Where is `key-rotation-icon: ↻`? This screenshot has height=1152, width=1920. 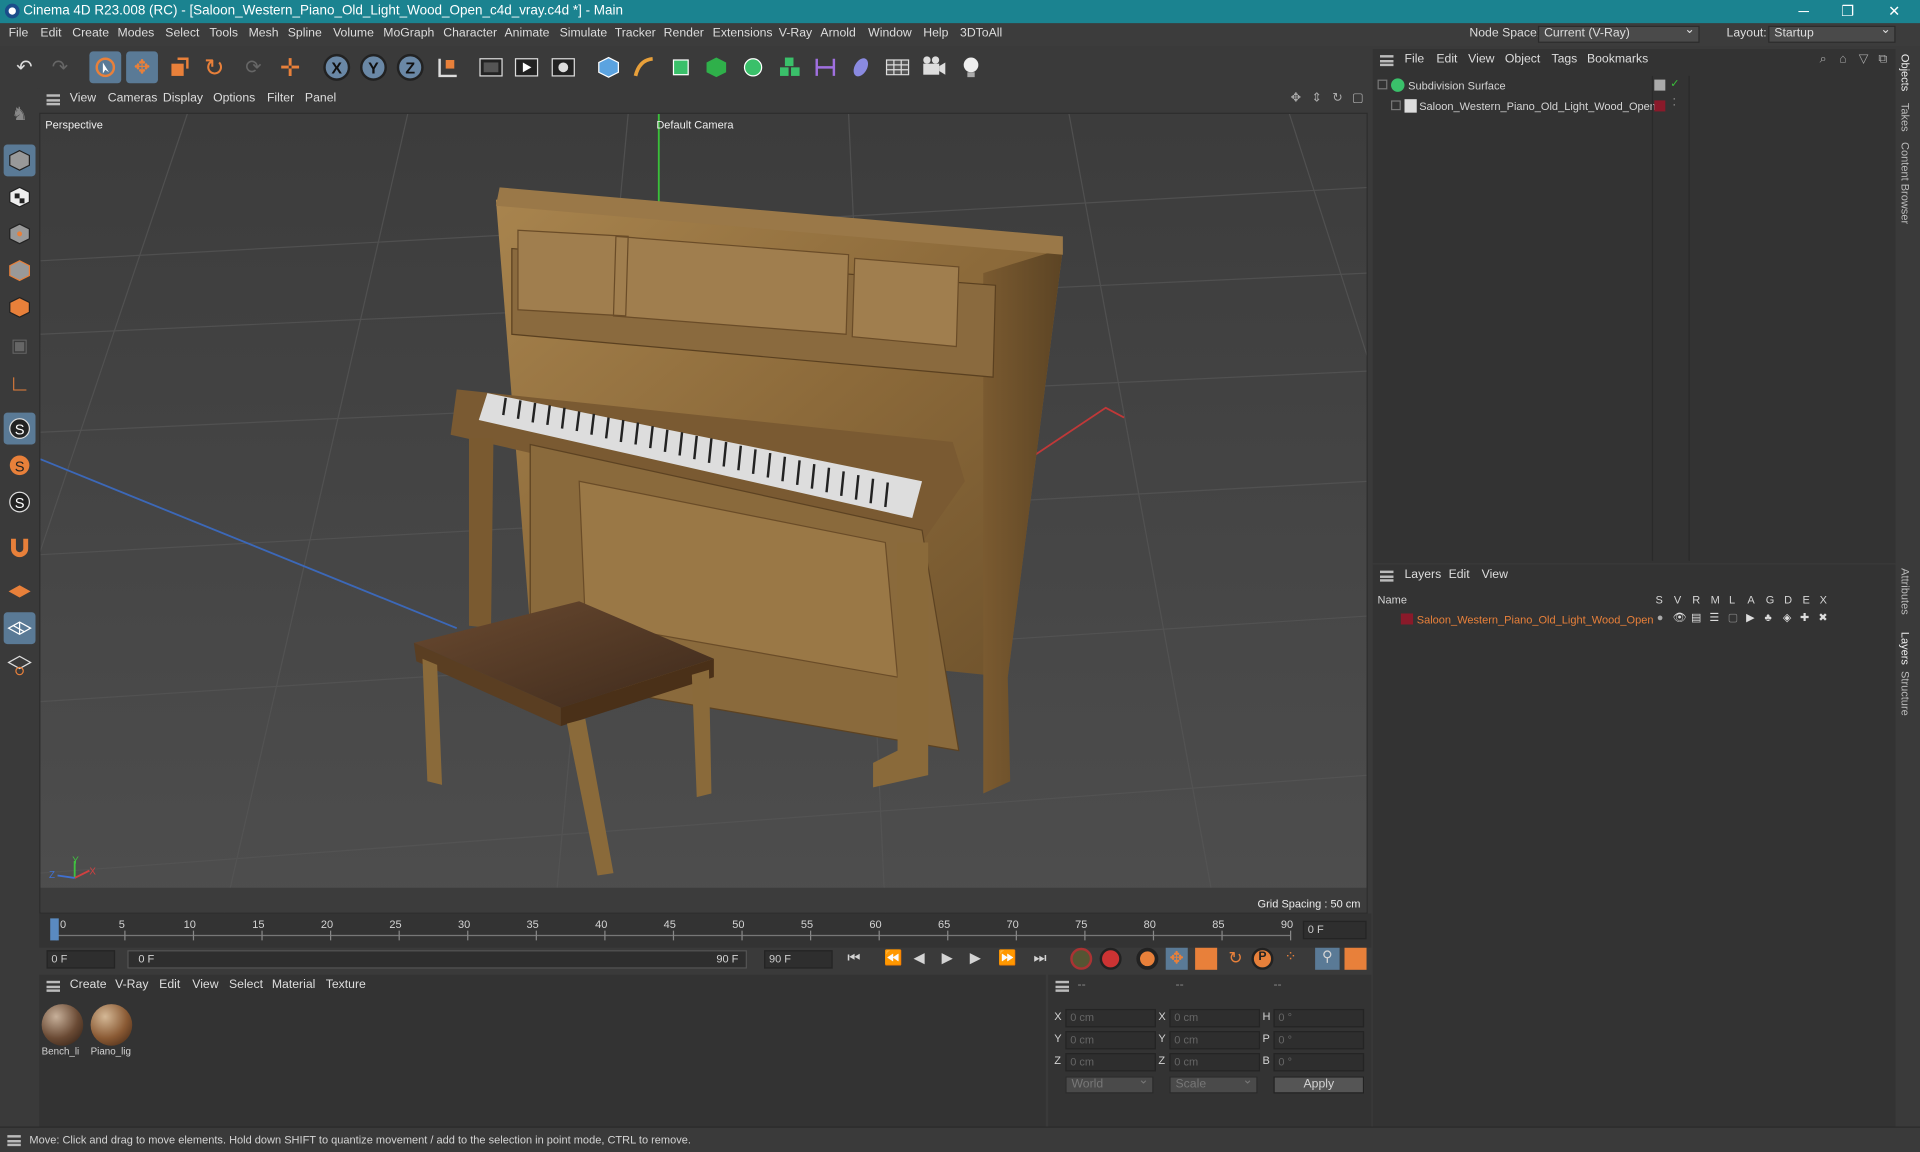
key-rotation-icon: ↻ is located at coordinates (1236, 959).